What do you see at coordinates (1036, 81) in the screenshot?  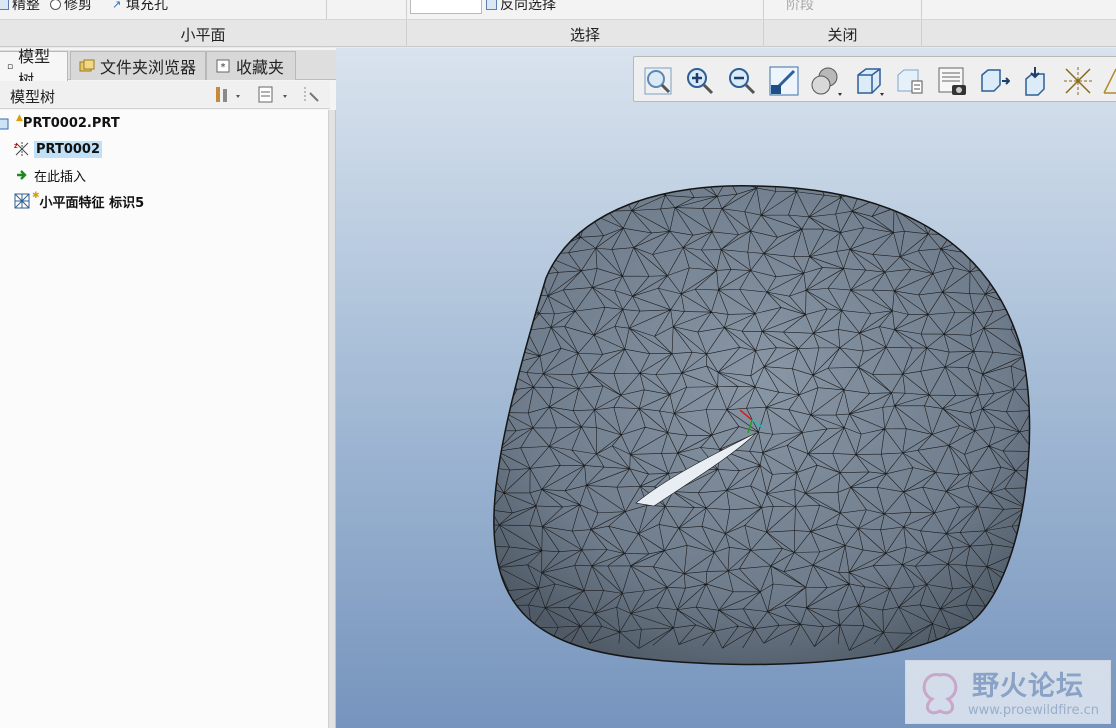 I see `spin-center-icon` at bounding box center [1036, 81].